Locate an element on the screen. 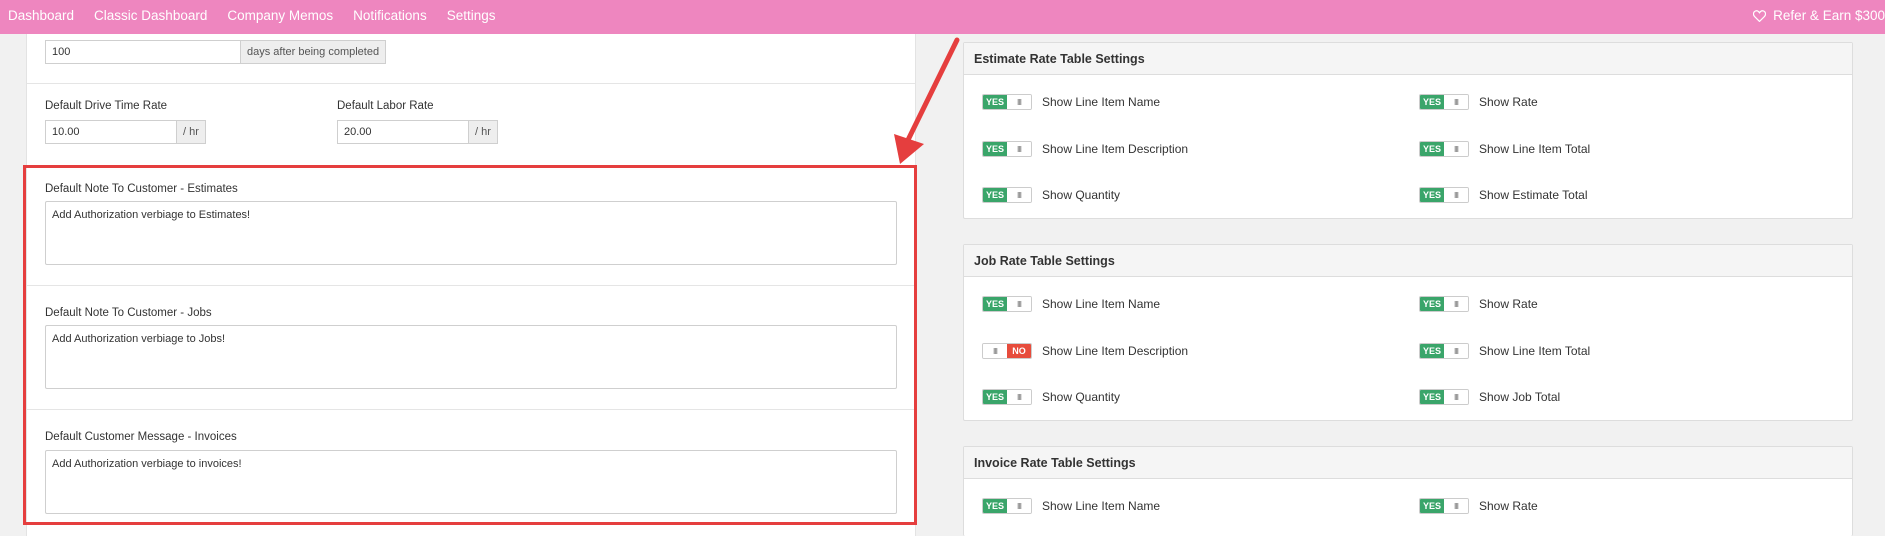 This screenshot has width=1885, height=536. estimate-opt-line-item-total: YES III Show Line Item Total is located at coordinates (1504, 149).